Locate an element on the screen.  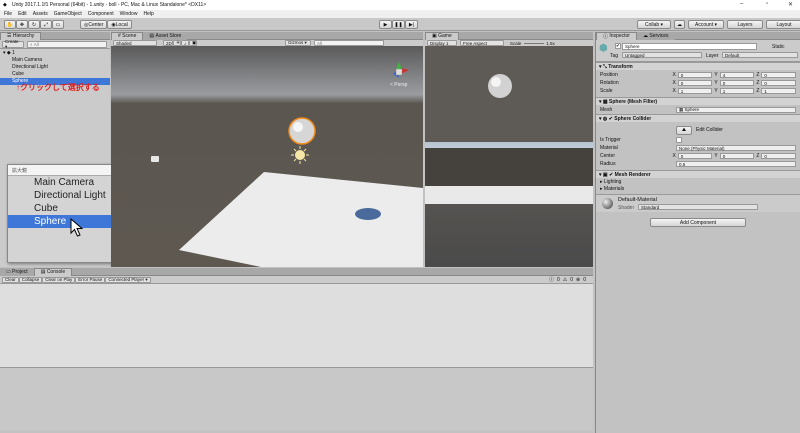
pivot-local-button: ◉ Local is located at coordinates (119, 24).